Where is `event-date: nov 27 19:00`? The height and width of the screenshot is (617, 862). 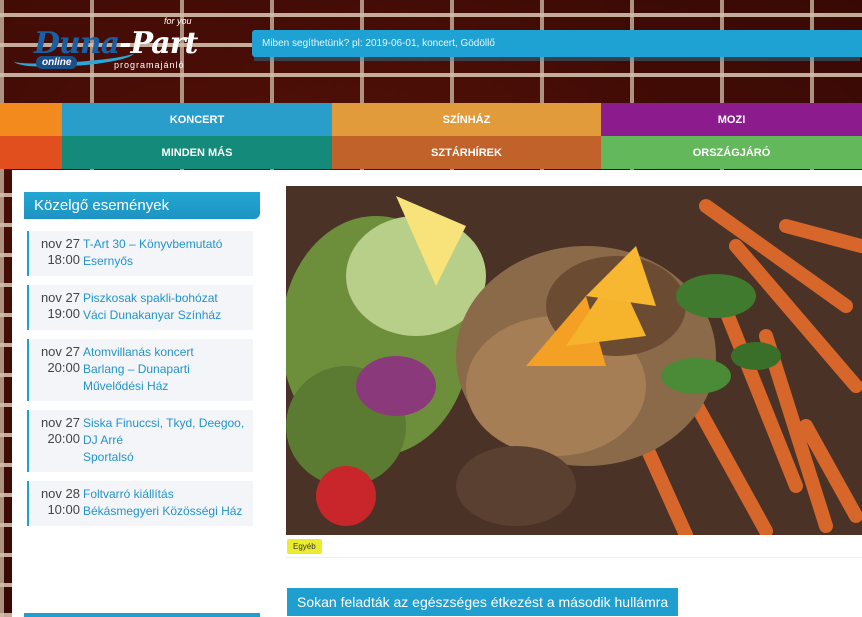
event-date: nov 27 19:00 is located at coordinates (57, 306).